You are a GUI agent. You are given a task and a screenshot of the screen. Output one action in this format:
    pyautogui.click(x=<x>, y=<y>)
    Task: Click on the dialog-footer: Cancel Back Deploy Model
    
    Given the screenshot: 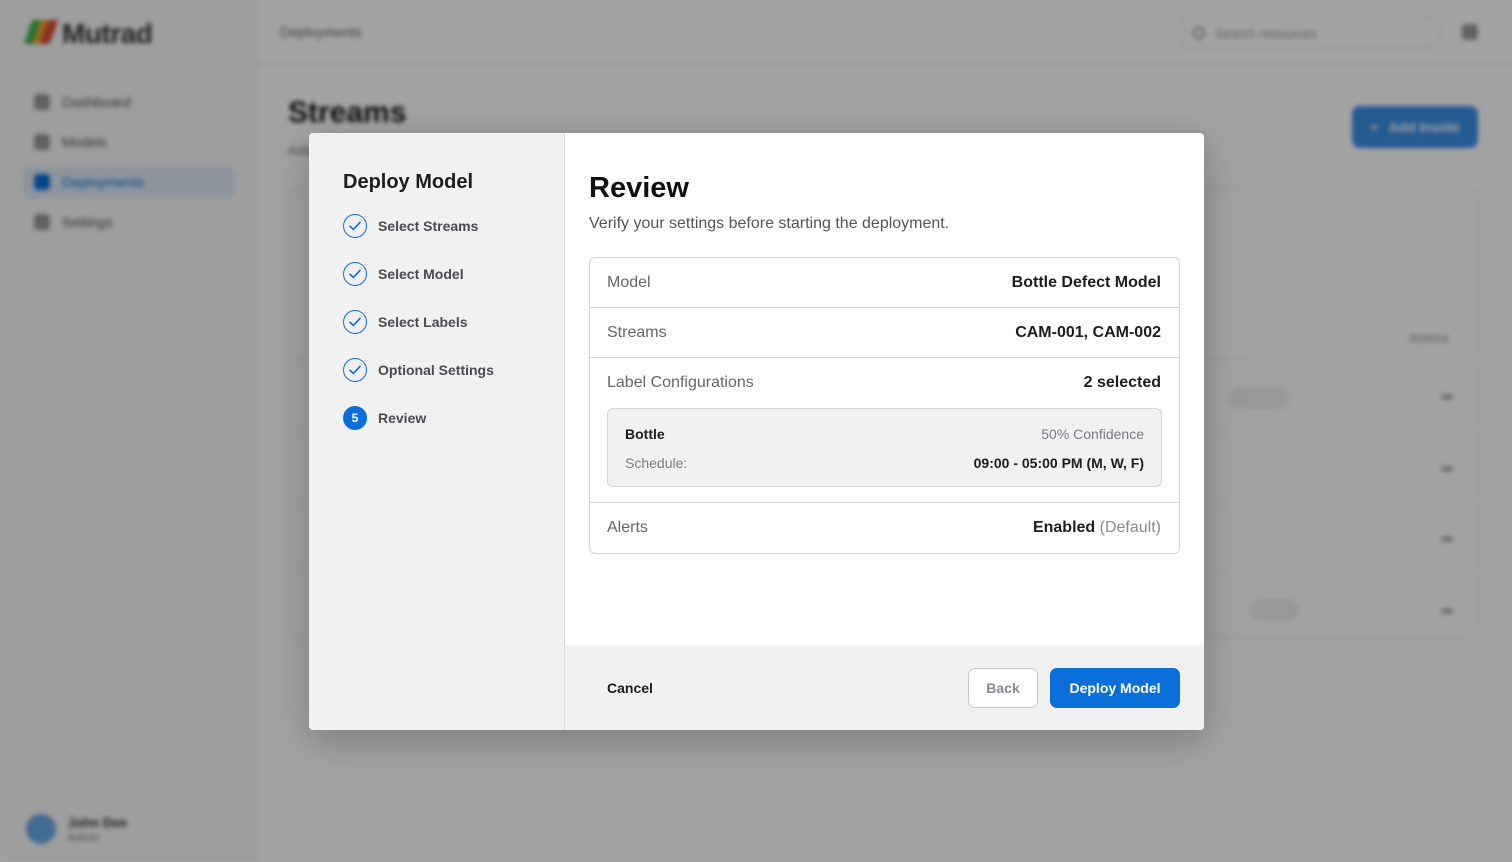 What is the action you would take?
    pyautogui.click(x=884, y=687)
    